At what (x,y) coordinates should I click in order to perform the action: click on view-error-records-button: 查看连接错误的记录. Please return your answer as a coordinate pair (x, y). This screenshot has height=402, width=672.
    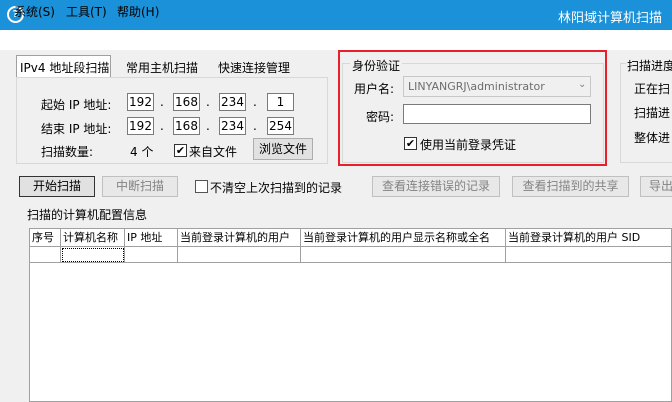
    Looking at the image, I should click on (436, 186).